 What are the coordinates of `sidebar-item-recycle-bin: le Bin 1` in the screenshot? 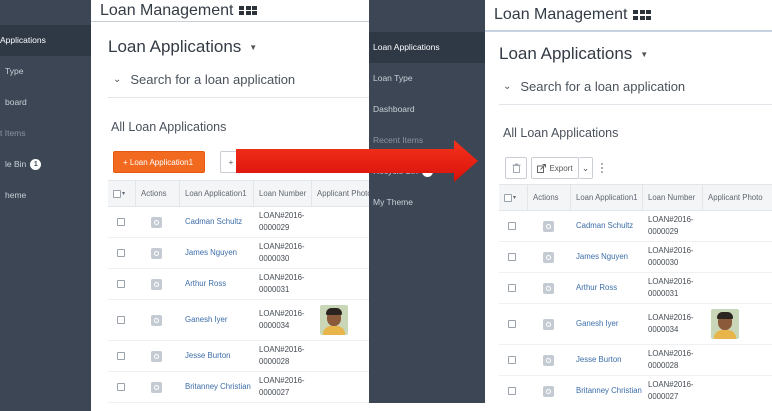 It's located at (45, 164).